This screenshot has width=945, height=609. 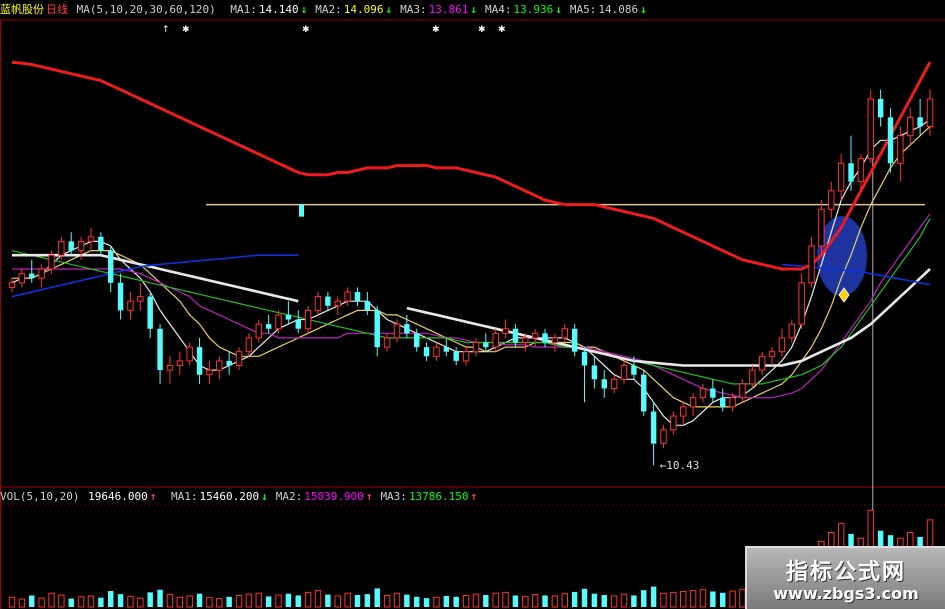 What do you see at coordinates (229, 496) in the screenshot?
I see `legend-value: 15460.200` at bounding box center [229, 496].